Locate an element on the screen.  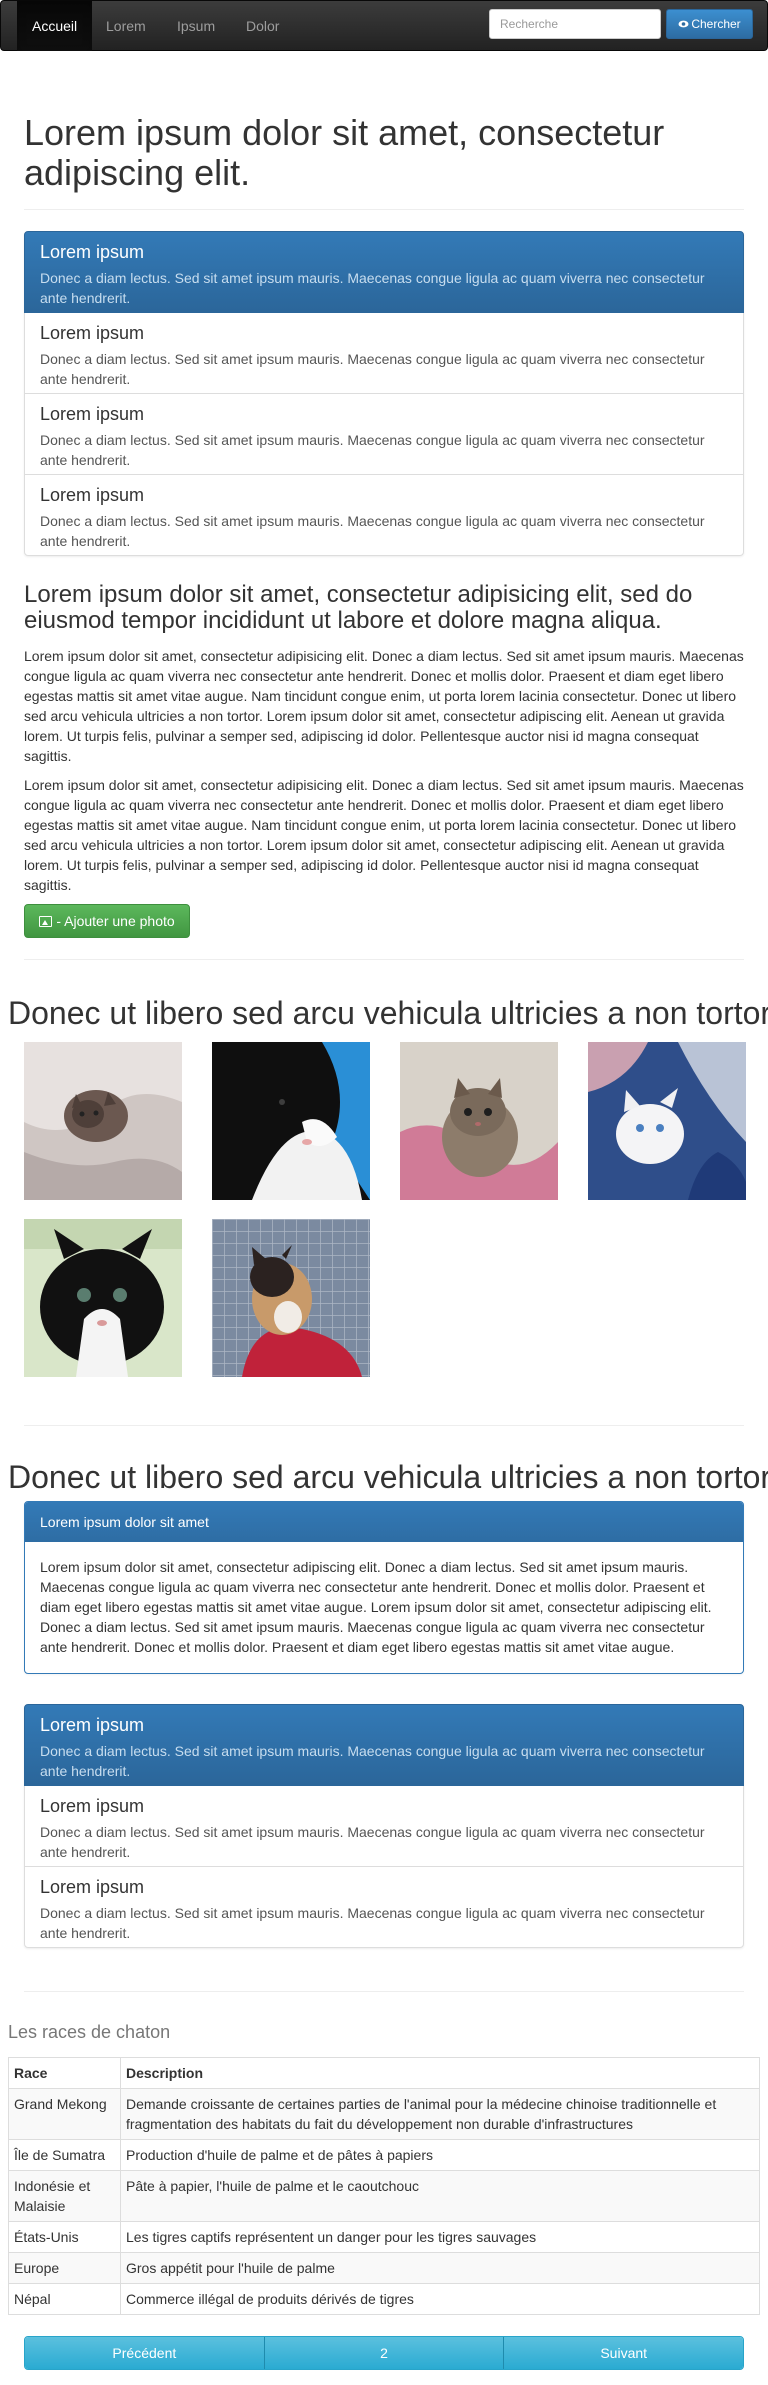
table-cell: Île de Sumatra is located at coordinates (64, 2155).